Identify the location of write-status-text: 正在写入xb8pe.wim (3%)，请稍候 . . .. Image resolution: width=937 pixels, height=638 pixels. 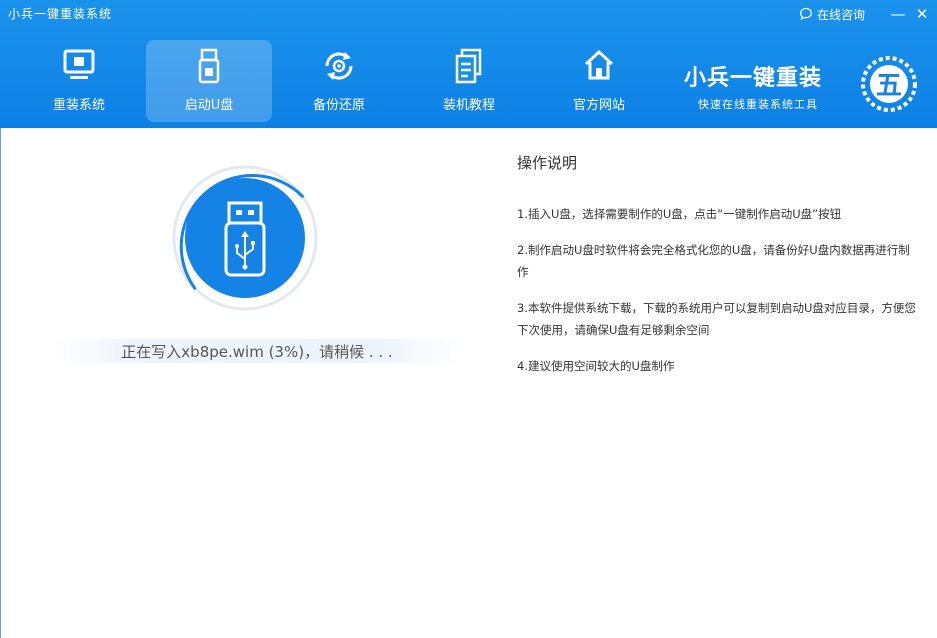
(257, 352).